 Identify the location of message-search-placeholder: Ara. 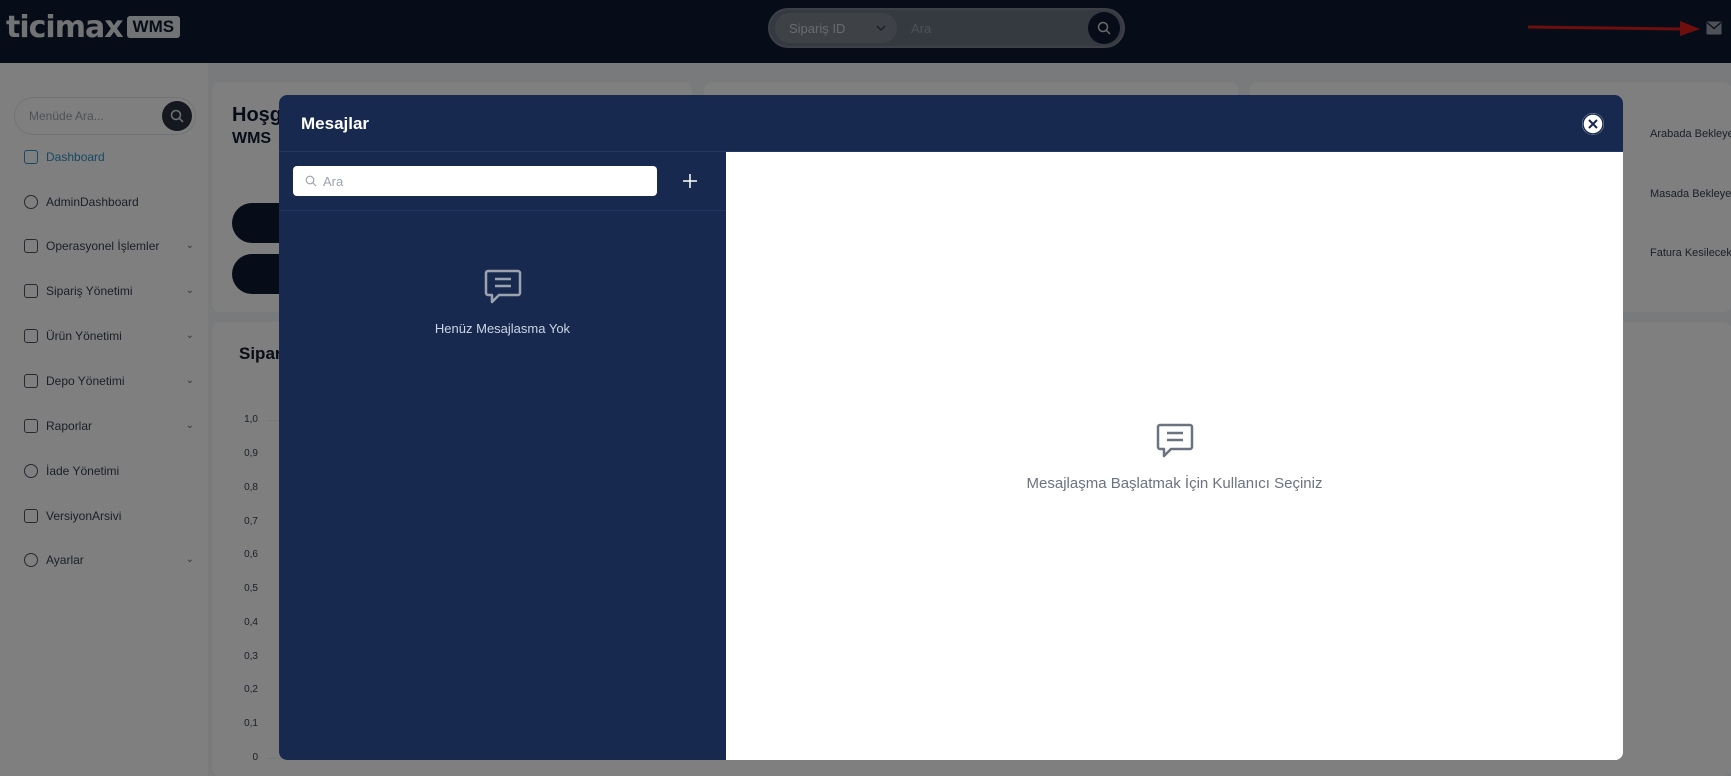
(333, 181).